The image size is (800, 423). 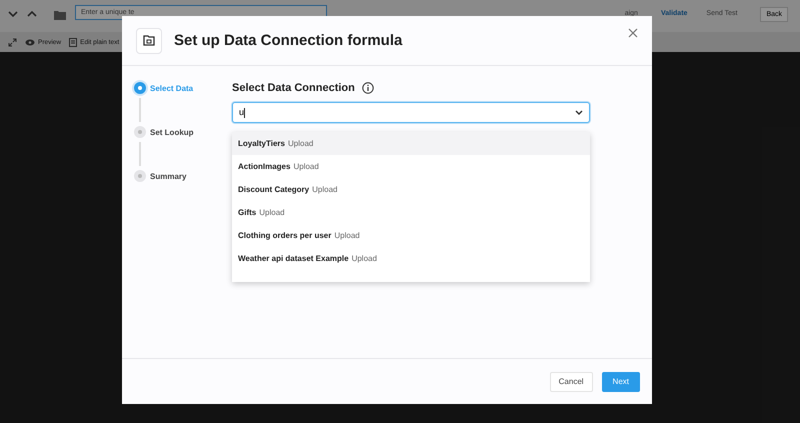 I want to click on dropdown-option: Discount Category Upload, so click(x=411, y=189).